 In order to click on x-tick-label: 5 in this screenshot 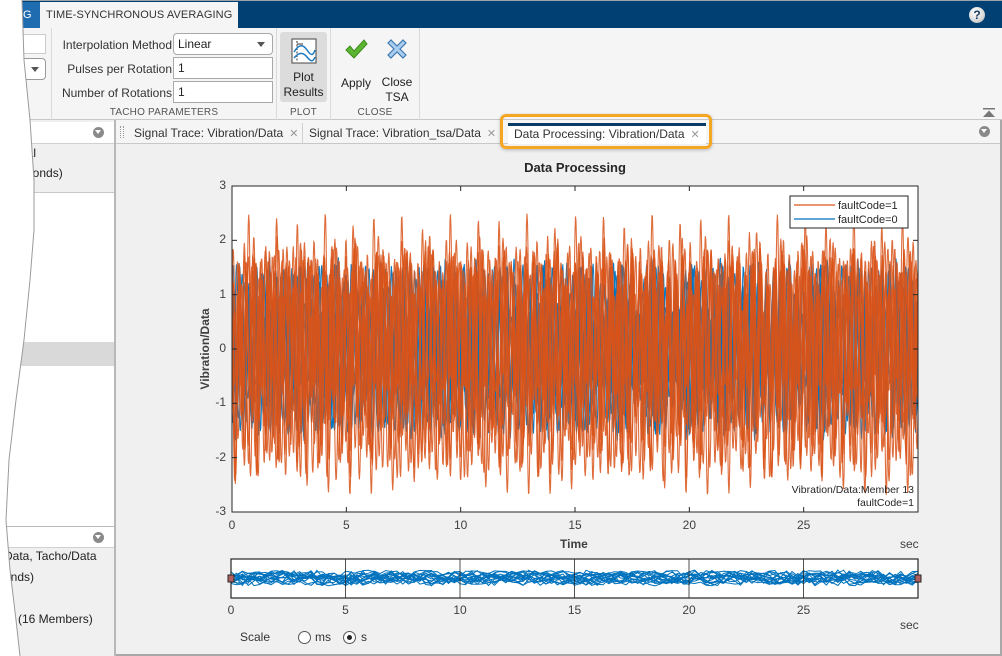, I will do `click(346, 525)`.